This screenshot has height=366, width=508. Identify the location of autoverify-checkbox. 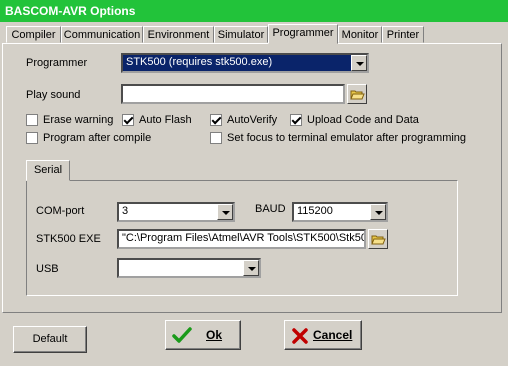
(216, 120).